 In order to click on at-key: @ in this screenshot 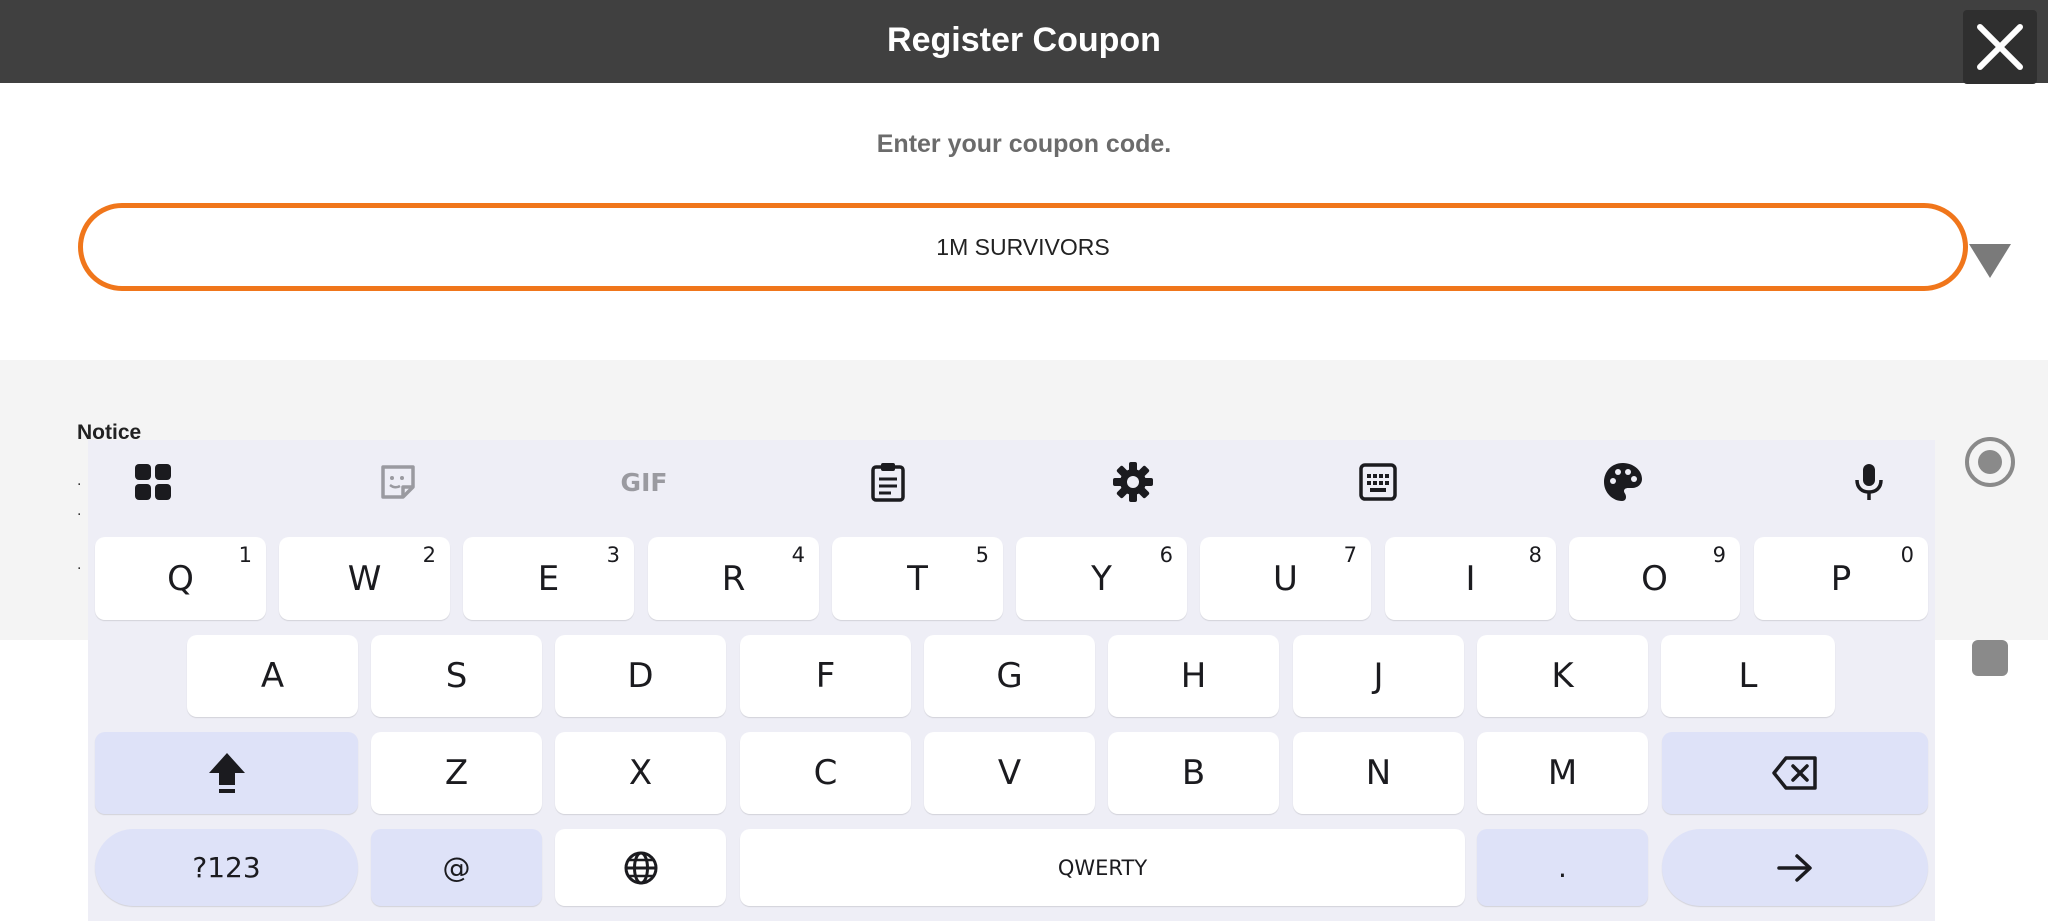, I will do `click(456, 867)`.